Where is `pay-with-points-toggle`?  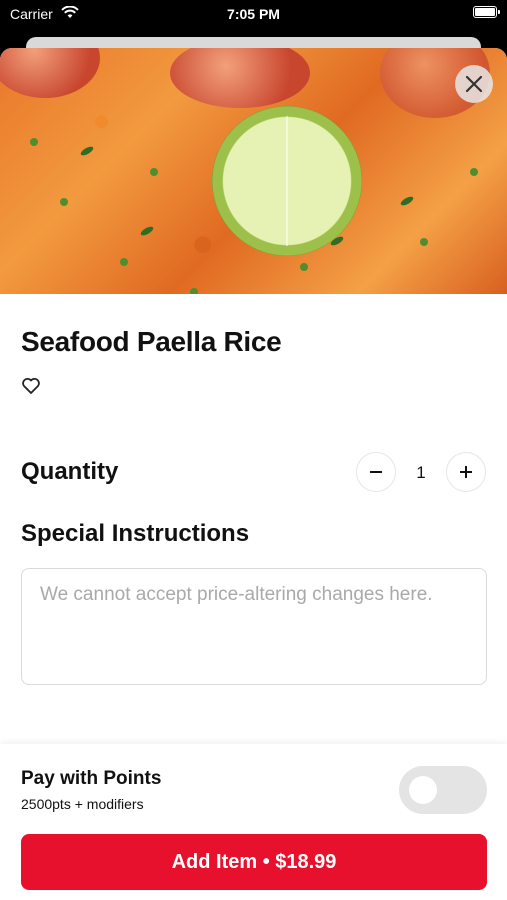 pay-with-points-toggle is located at coordinates (443, 790).